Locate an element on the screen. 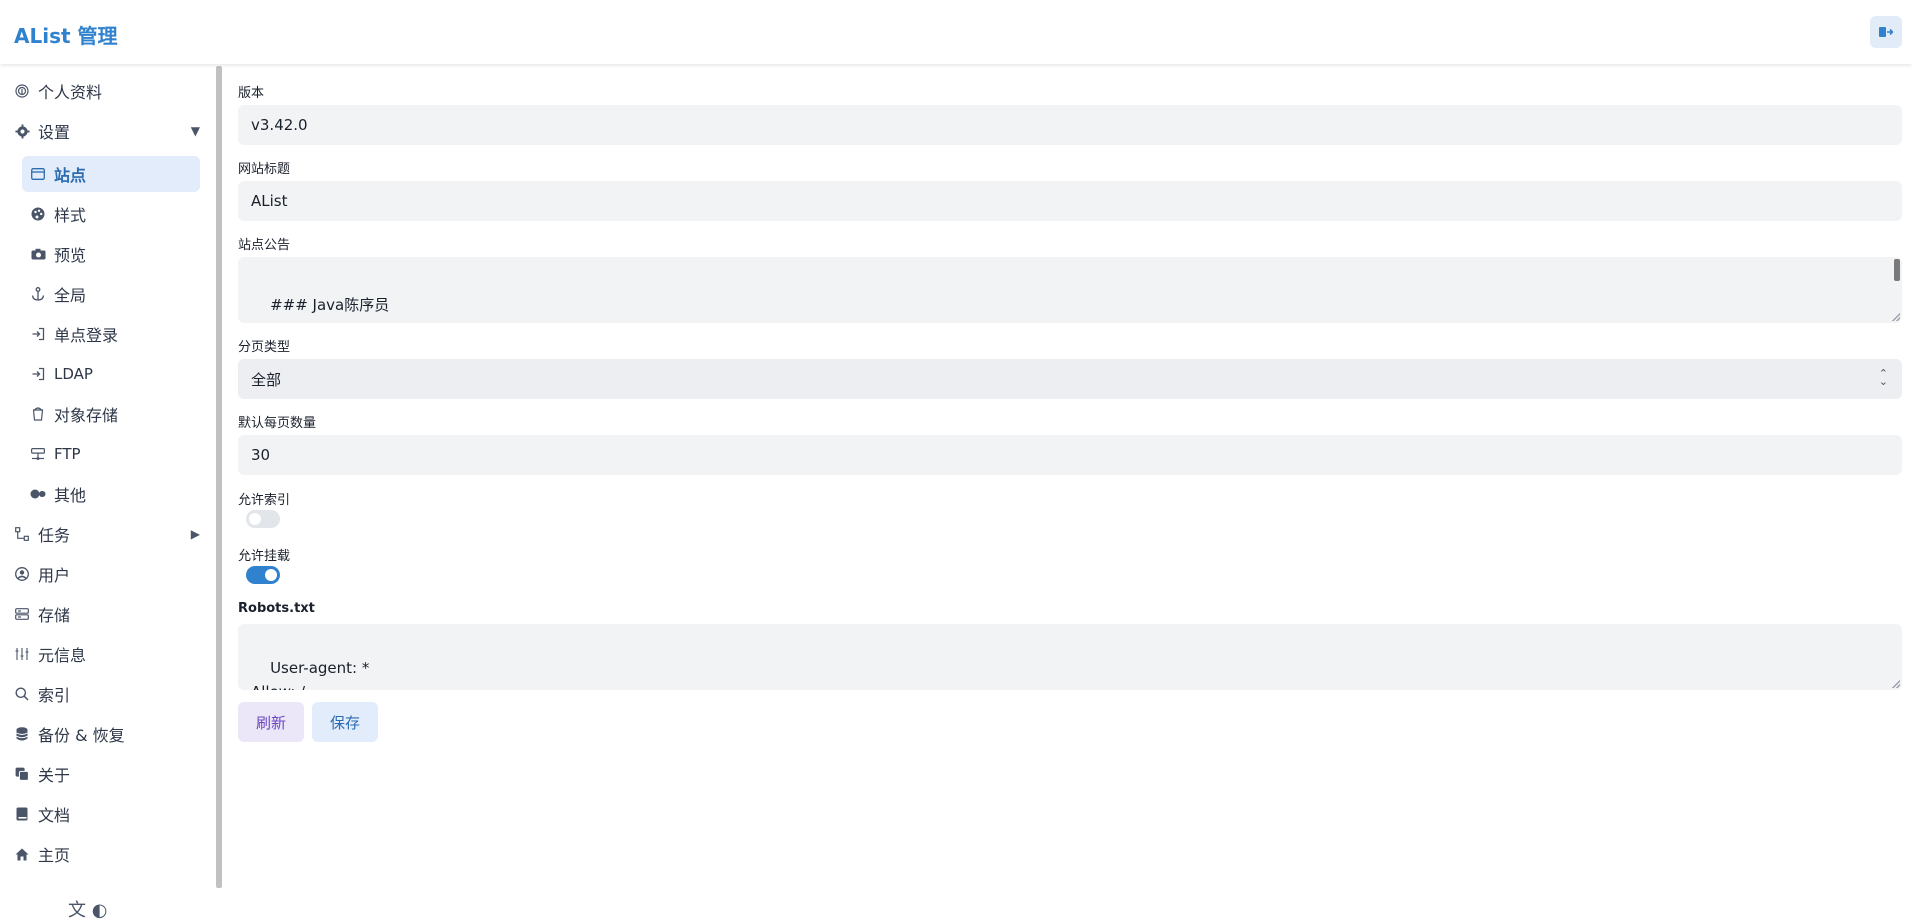 This screenshot has width=1912, height=922. sidebar-item-storage: 存储 is located at coordinates (107, 614).